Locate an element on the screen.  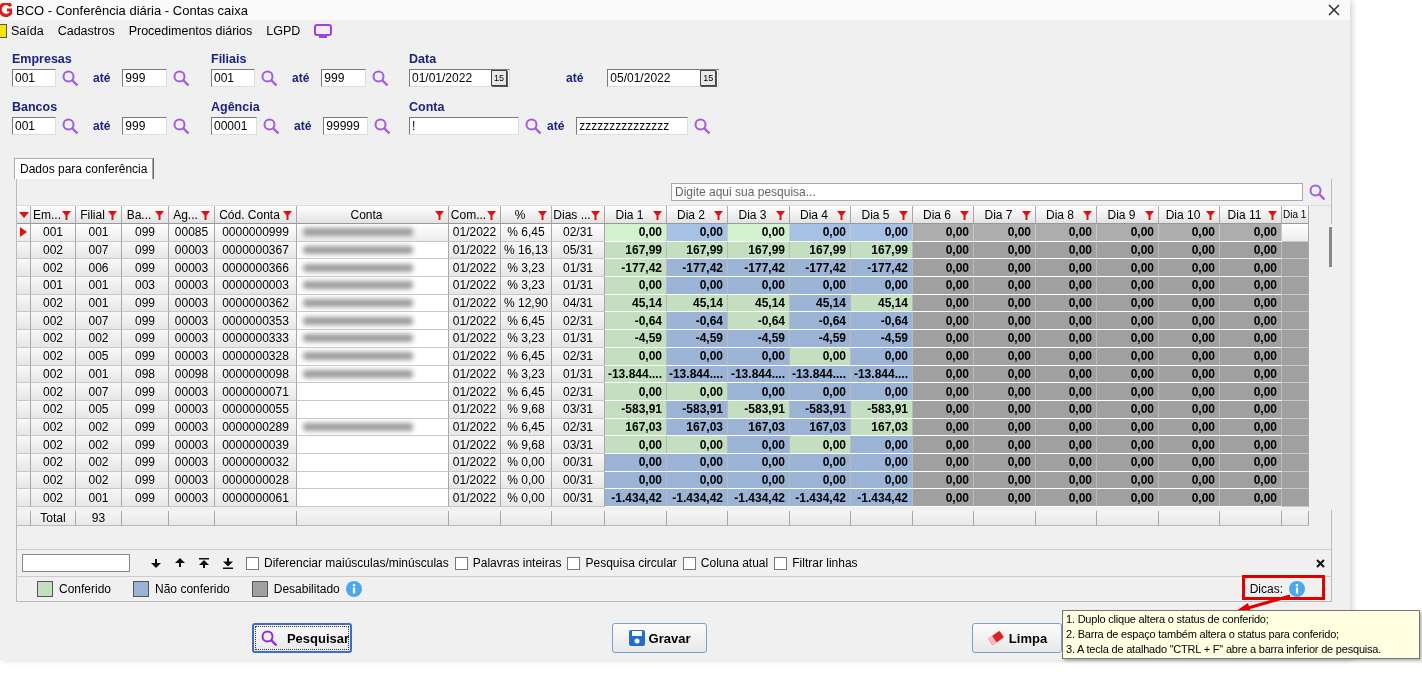
arrow-to-top-icon is located at coordinates (204, 563).